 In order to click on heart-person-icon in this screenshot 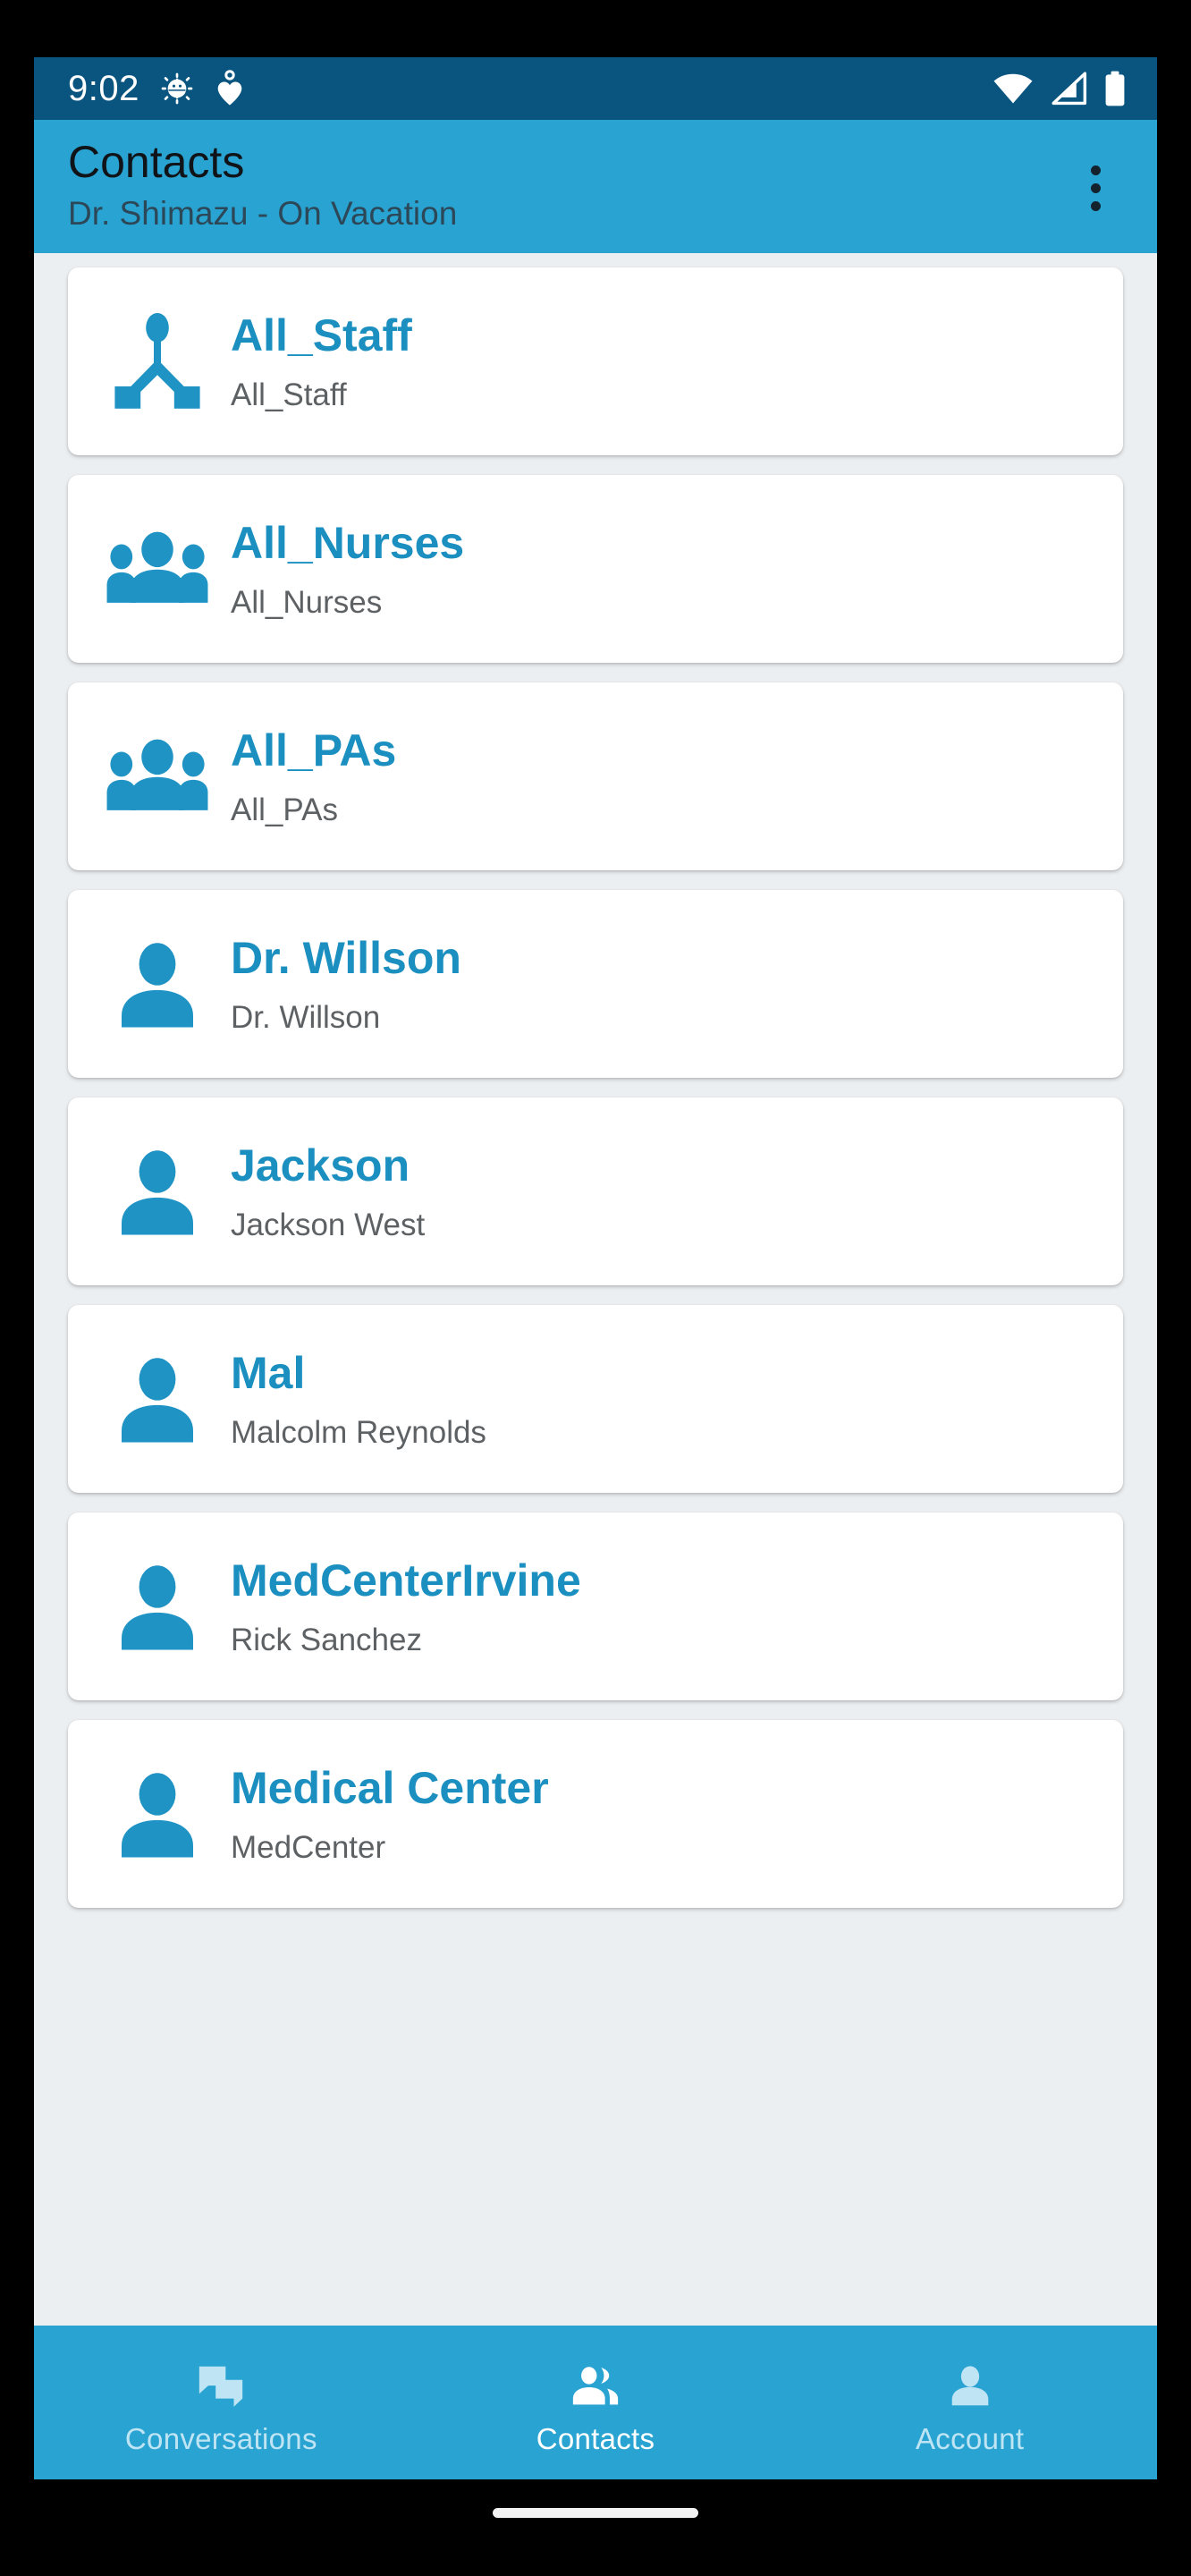, I will do `click(229, 88)`.